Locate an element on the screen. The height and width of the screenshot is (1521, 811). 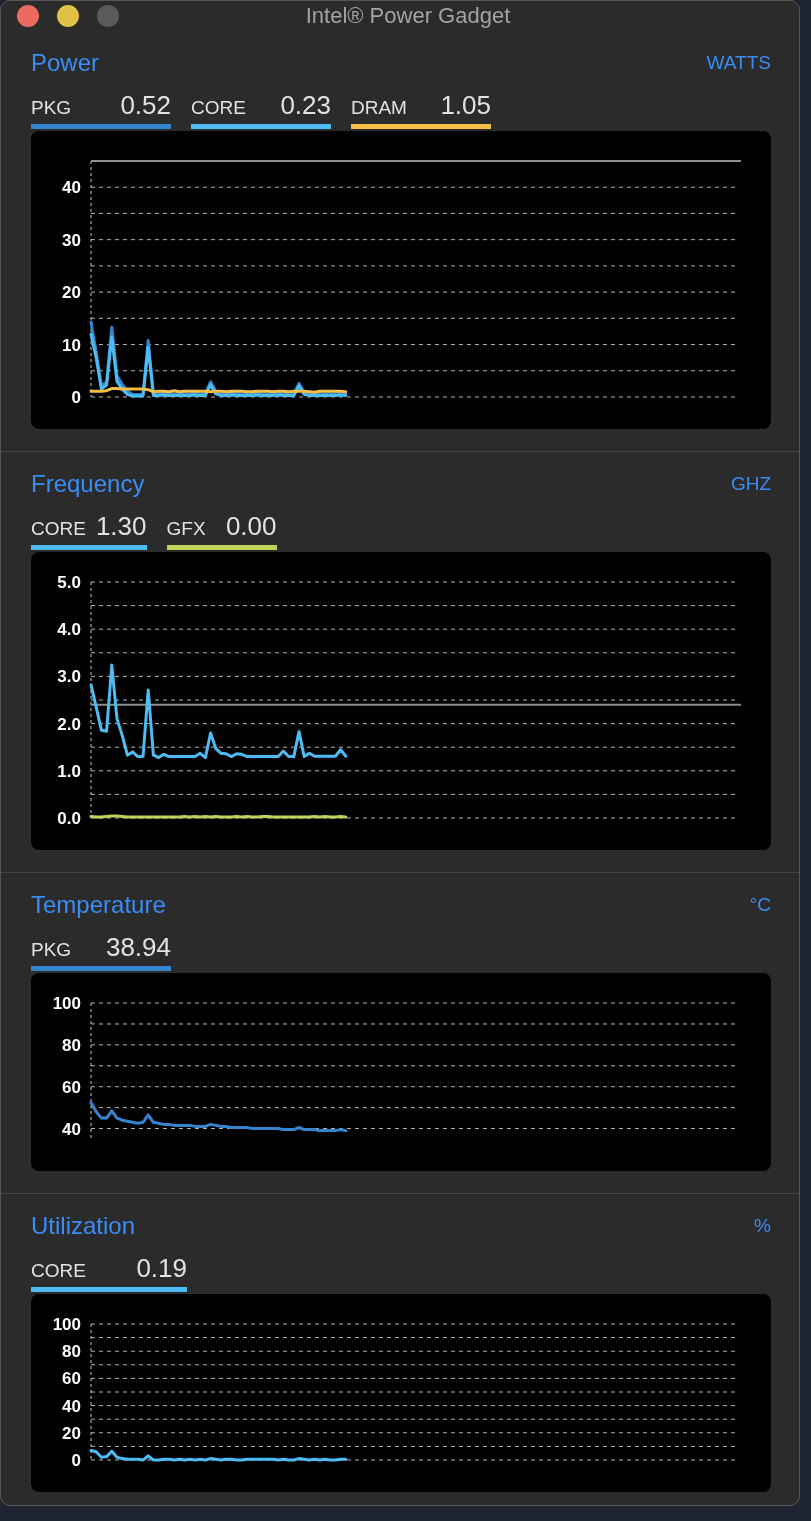
window-title: Intel® Power Gadget is located at coordinates (408, 16).